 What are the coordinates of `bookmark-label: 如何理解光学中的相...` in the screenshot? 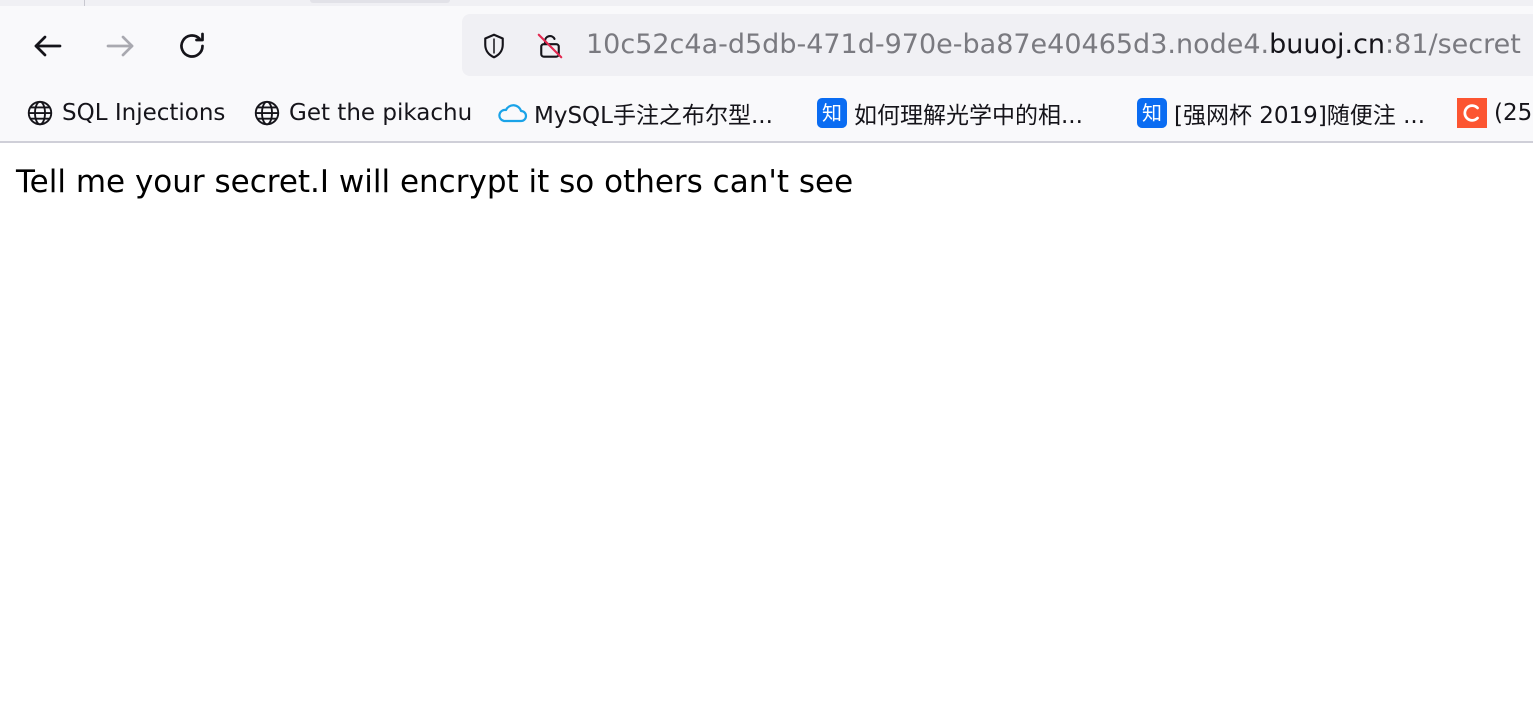 It's located at (968, 116).